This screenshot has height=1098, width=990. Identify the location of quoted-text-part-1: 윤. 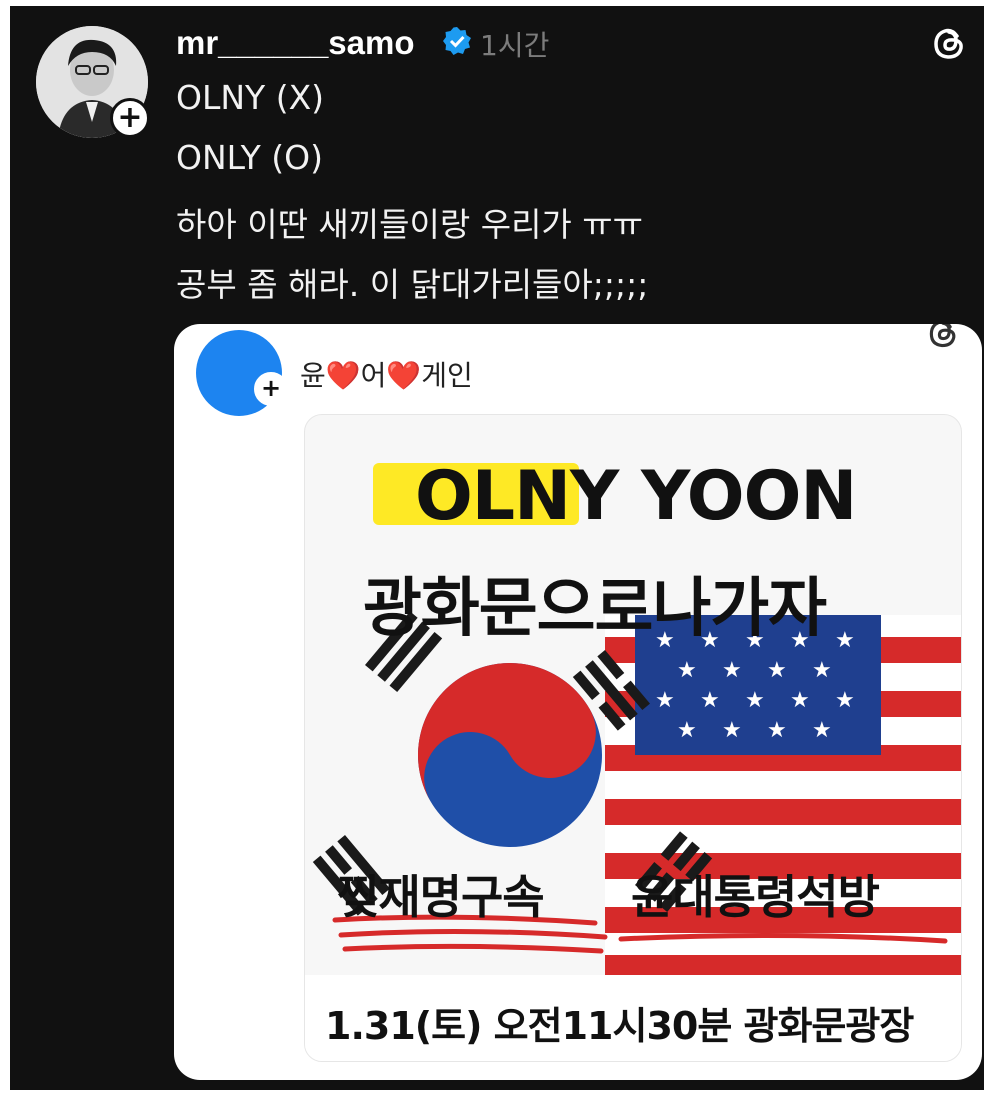
(313, 375).